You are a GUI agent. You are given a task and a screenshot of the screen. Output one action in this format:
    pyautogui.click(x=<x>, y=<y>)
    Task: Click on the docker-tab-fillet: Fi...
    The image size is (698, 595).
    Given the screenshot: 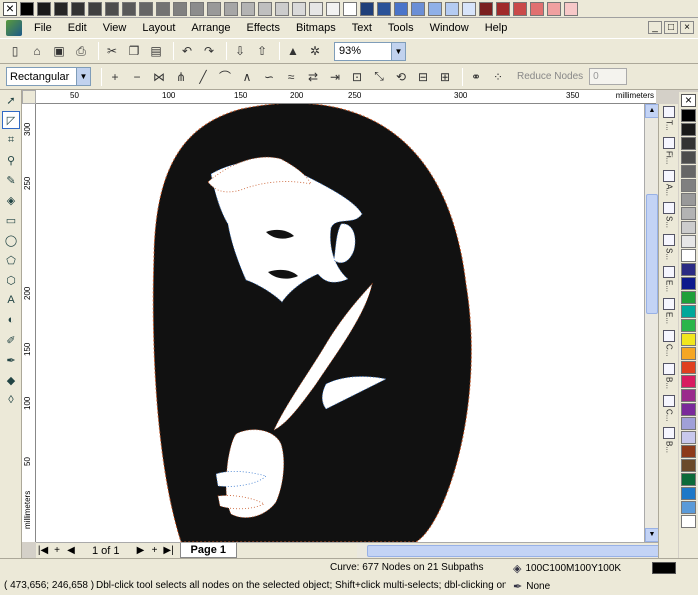 What is the action you would take?
    pyautogui.click(x=669, y=150)
    